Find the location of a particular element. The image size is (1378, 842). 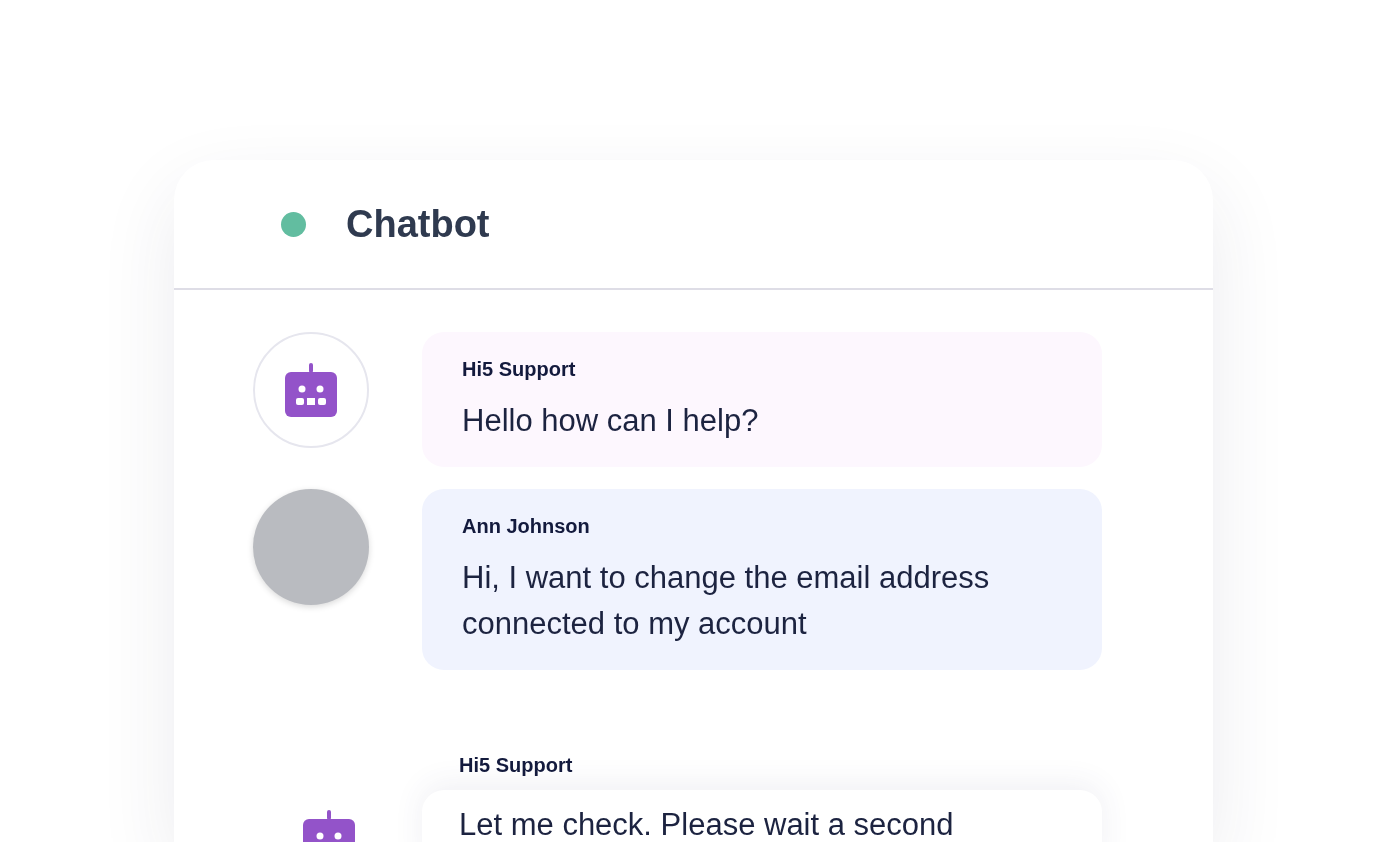

robot-icon is located at coordinates (311, 390).